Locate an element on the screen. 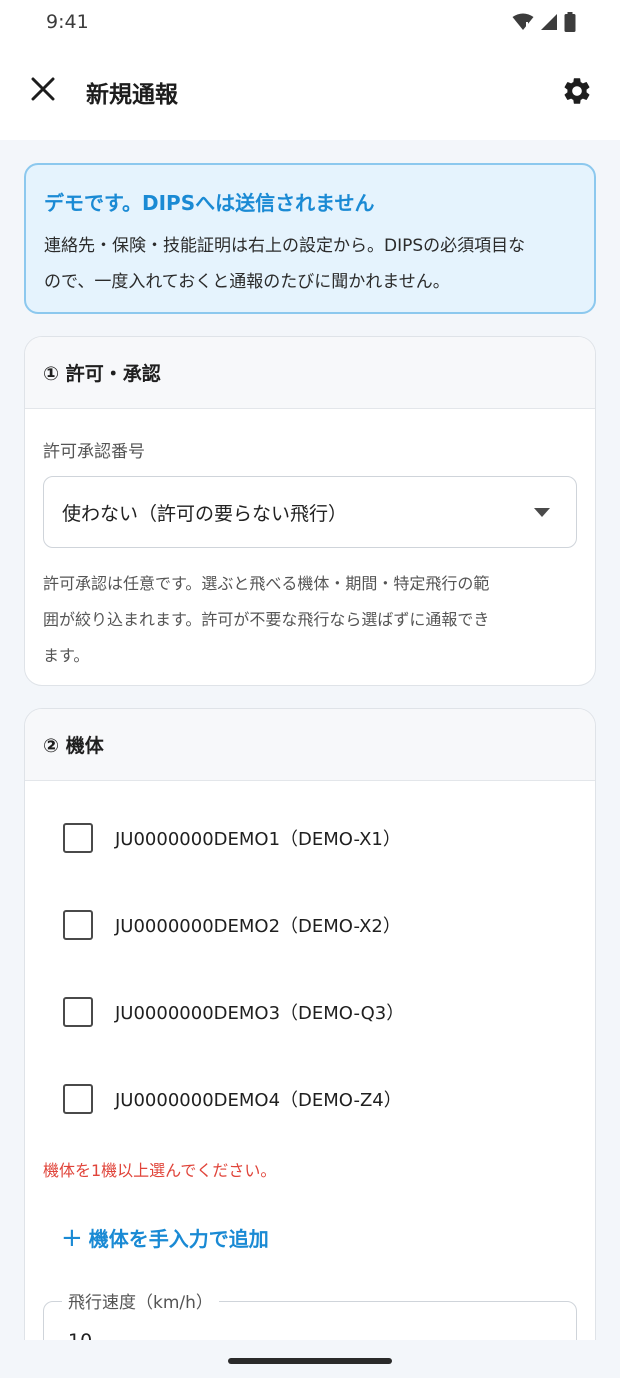 The height and width of the screenshot is (1378, 620). gear-icon is located at coordinates (577, 91).